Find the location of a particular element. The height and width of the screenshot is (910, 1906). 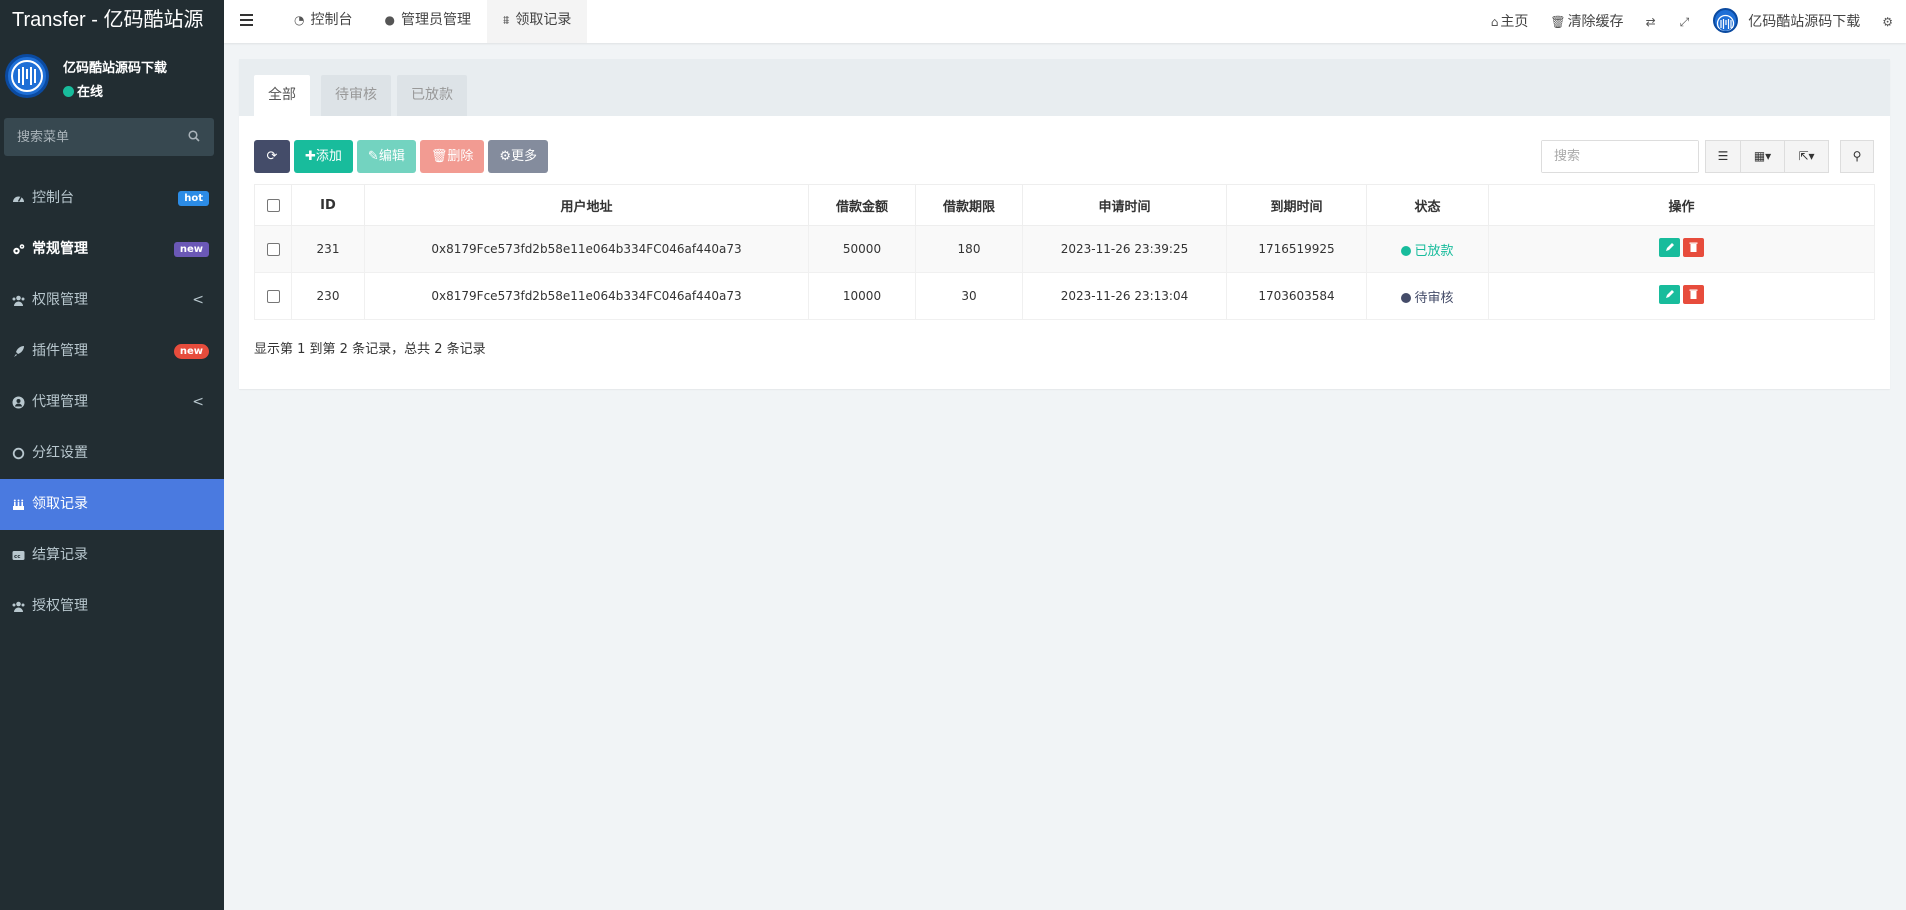

expand-icon: ⤢ is located at coordinates (1684, 21).